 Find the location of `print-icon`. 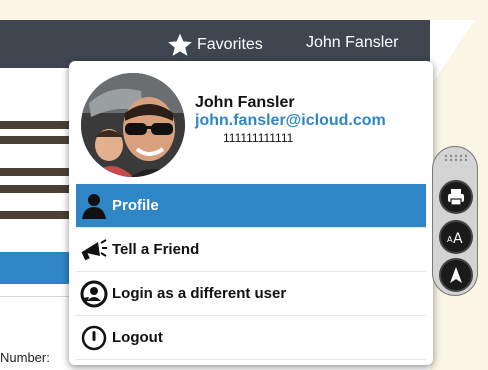

print-icon is located at coordinates (456, 197).